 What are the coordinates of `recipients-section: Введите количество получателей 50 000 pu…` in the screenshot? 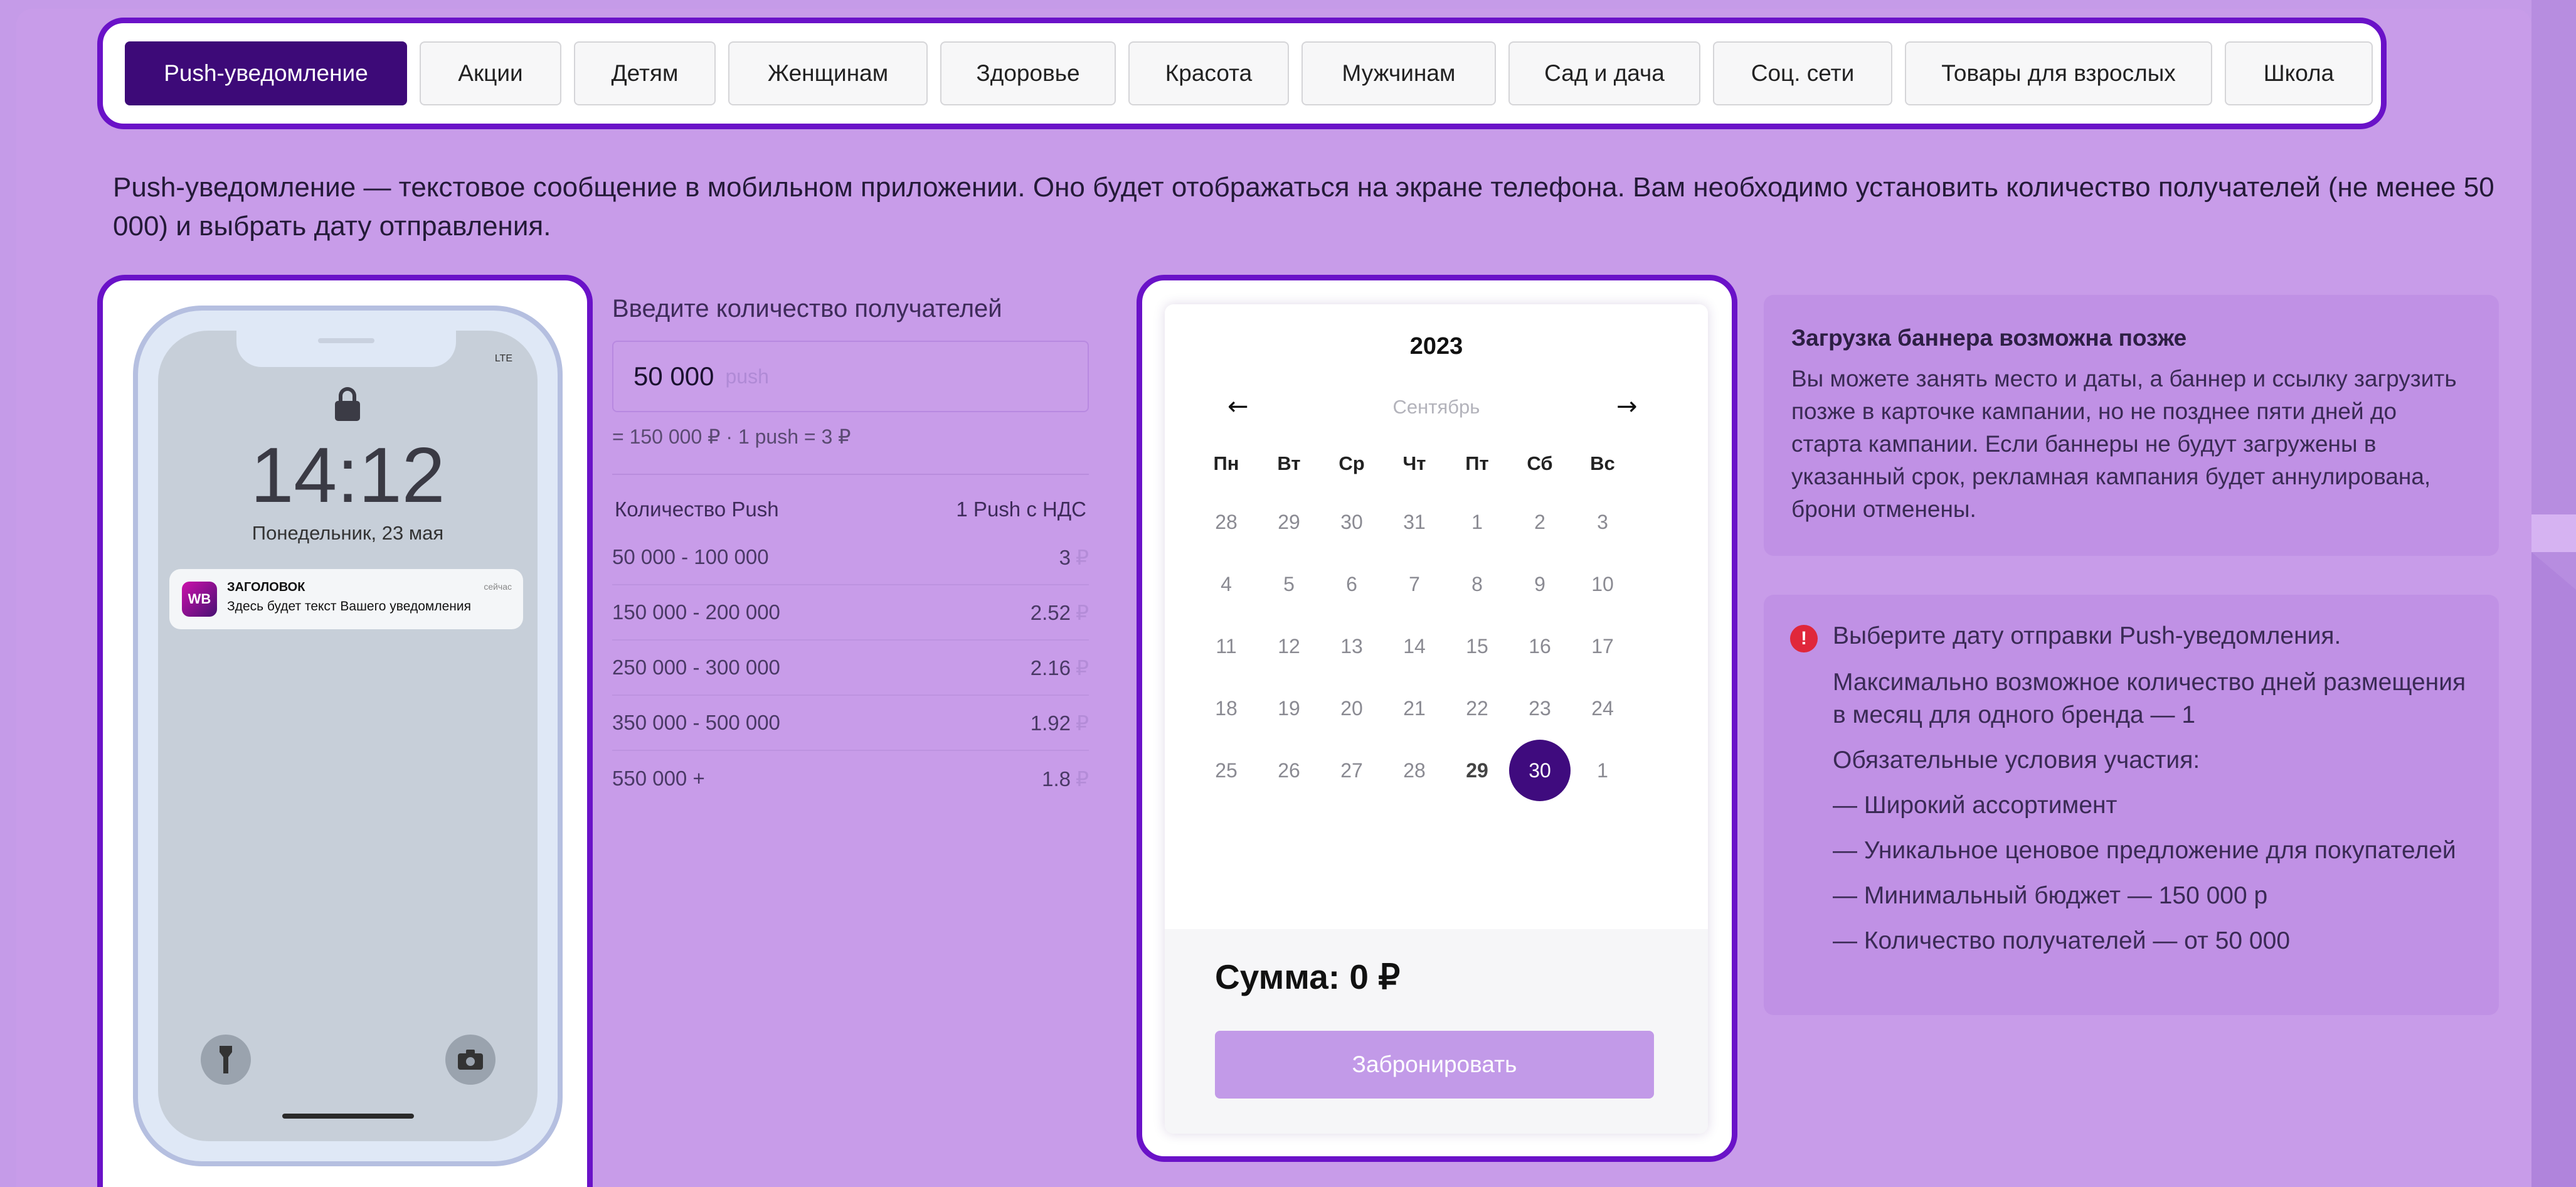 It's located at (850, 551).